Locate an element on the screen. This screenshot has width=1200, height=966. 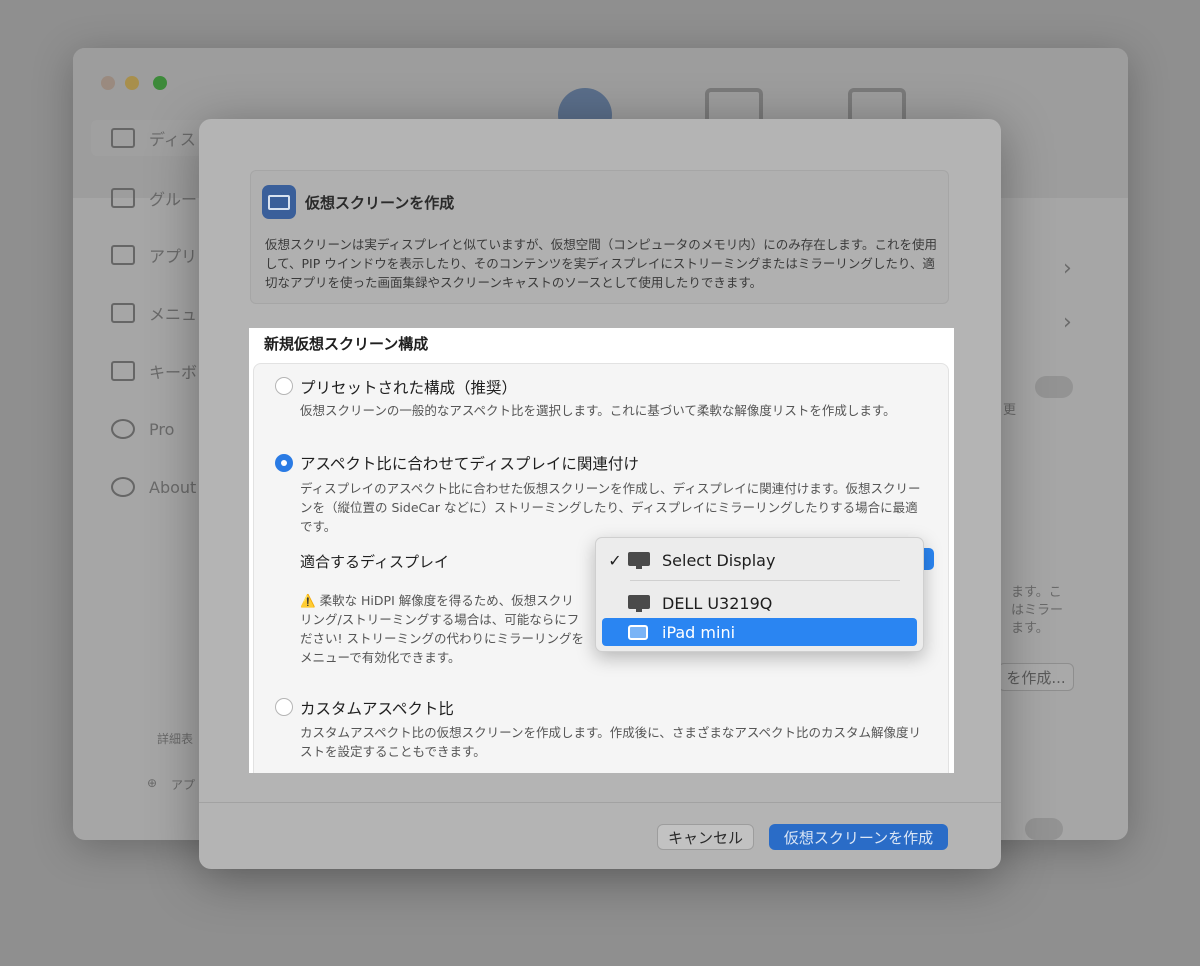
cancel-button: キャンセル is located at coordinates (705, 837).